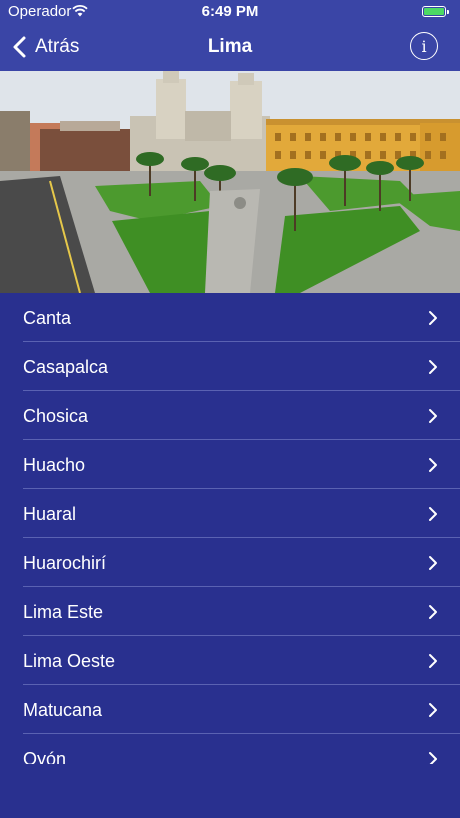 The width and height of the screenshot is (460, 818). I want to click on battery-icon, so click(435, 11).